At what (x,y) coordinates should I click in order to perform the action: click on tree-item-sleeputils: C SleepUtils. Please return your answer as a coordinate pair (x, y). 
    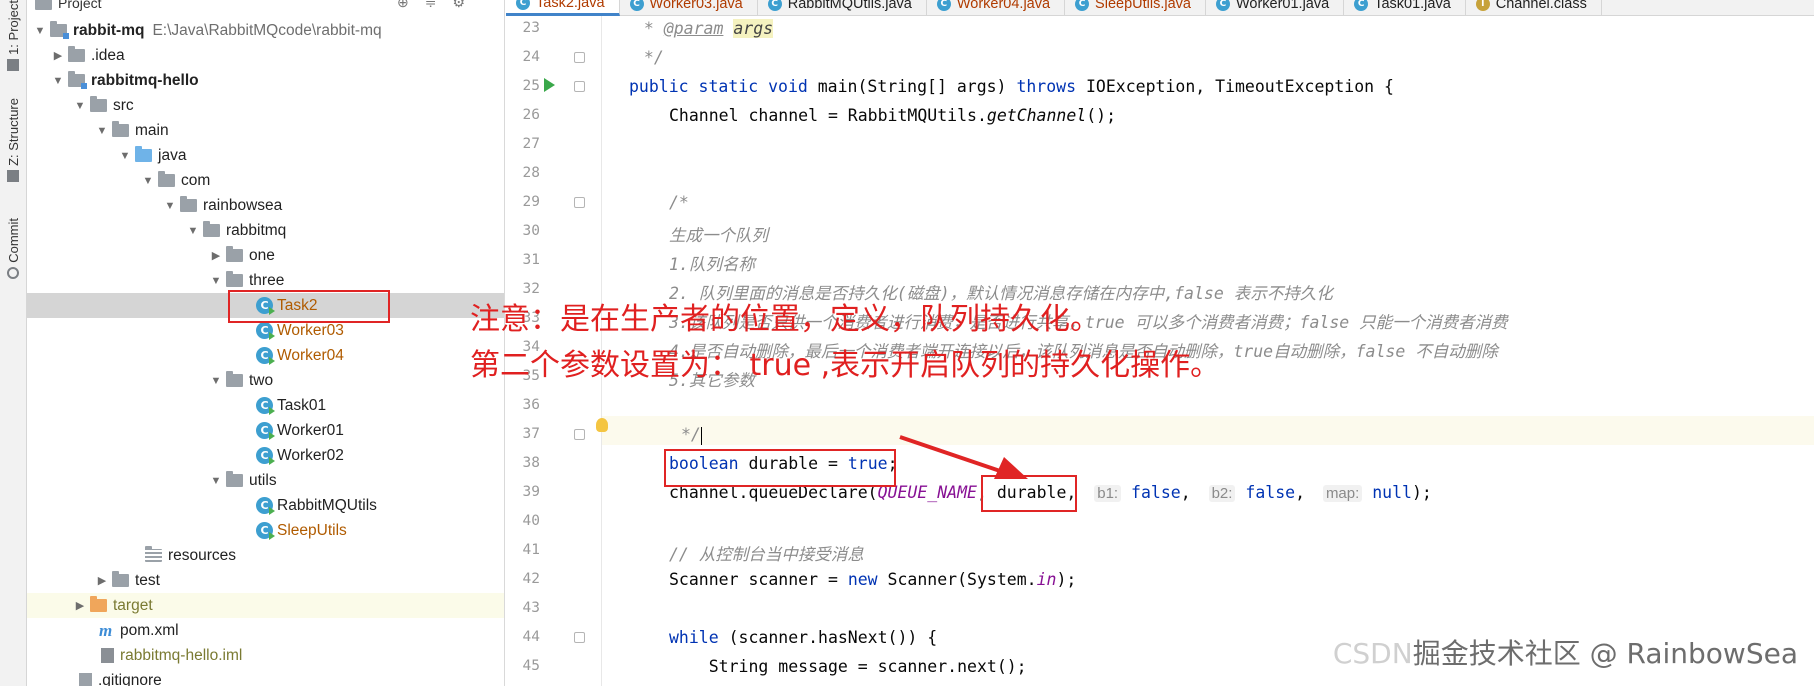
    Looking at the image, I should click on (265, 530).